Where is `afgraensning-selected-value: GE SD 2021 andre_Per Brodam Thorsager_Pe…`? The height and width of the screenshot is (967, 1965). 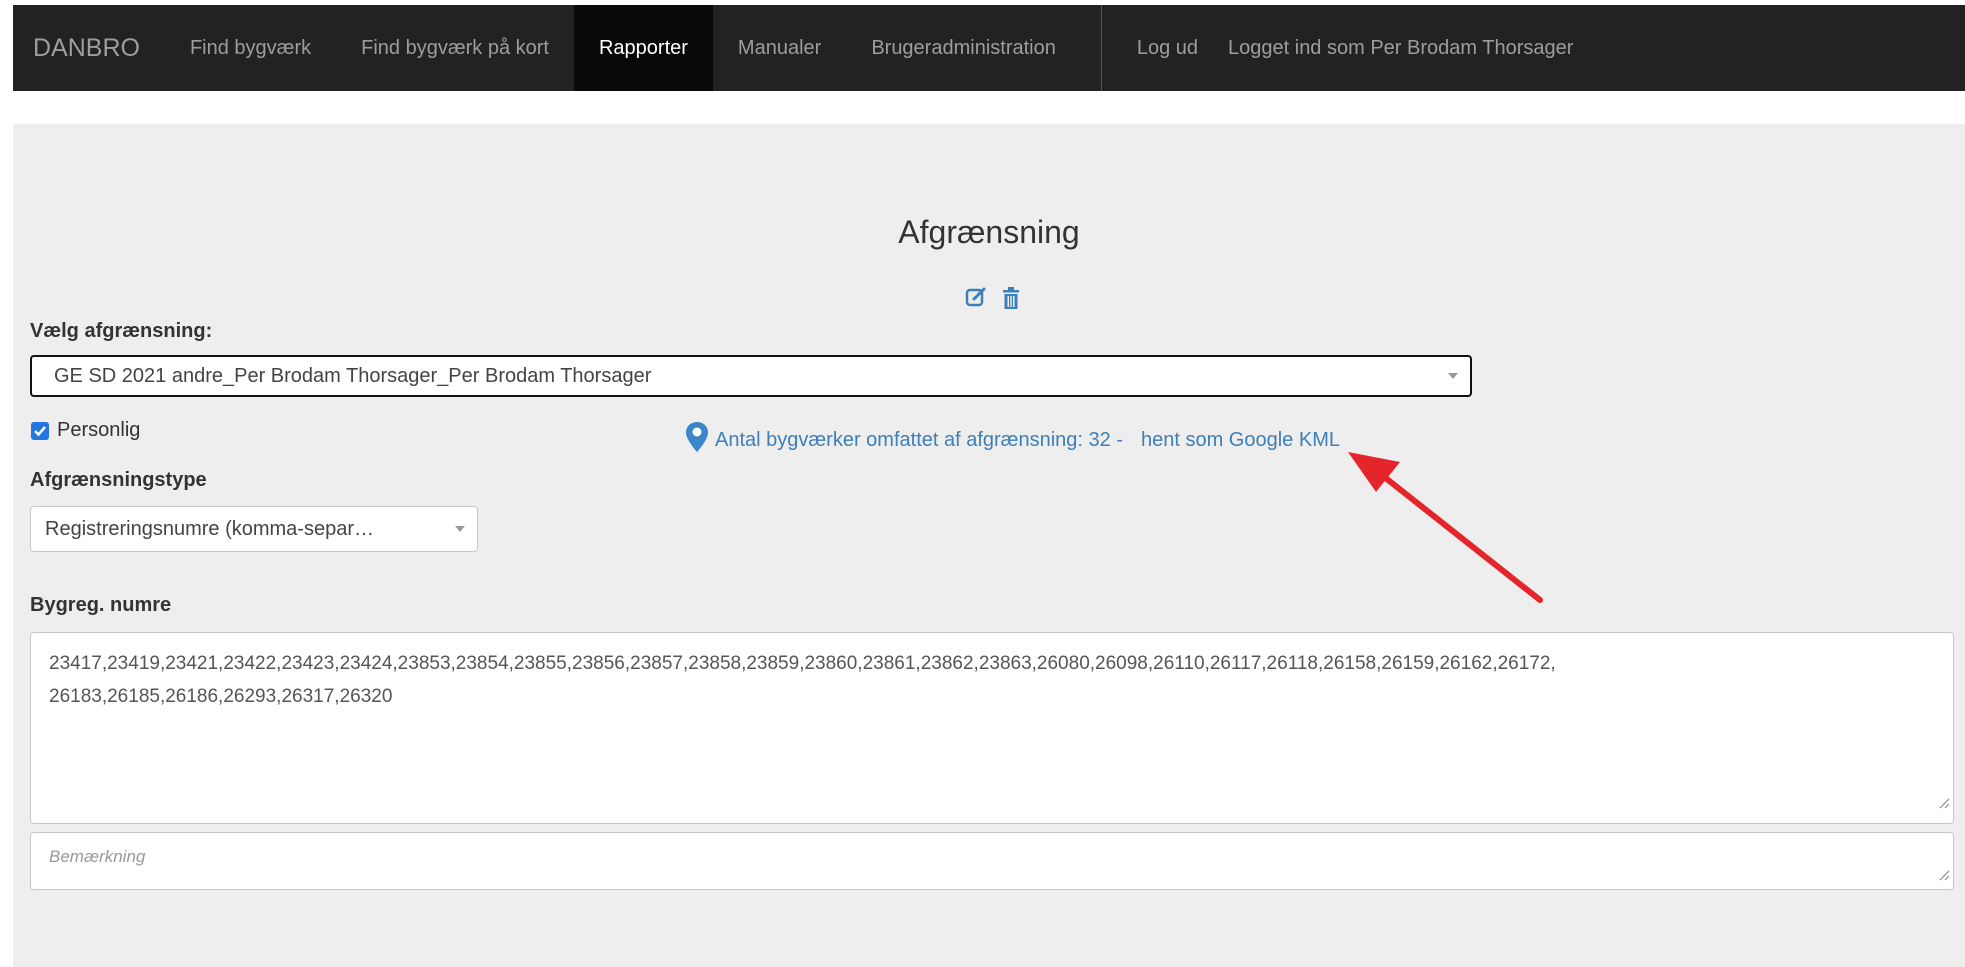
afgraensning-selected-value: GE SD 2021 andre_Per Brodam Thorsager_Pe… is located at coordinates (353, 375).